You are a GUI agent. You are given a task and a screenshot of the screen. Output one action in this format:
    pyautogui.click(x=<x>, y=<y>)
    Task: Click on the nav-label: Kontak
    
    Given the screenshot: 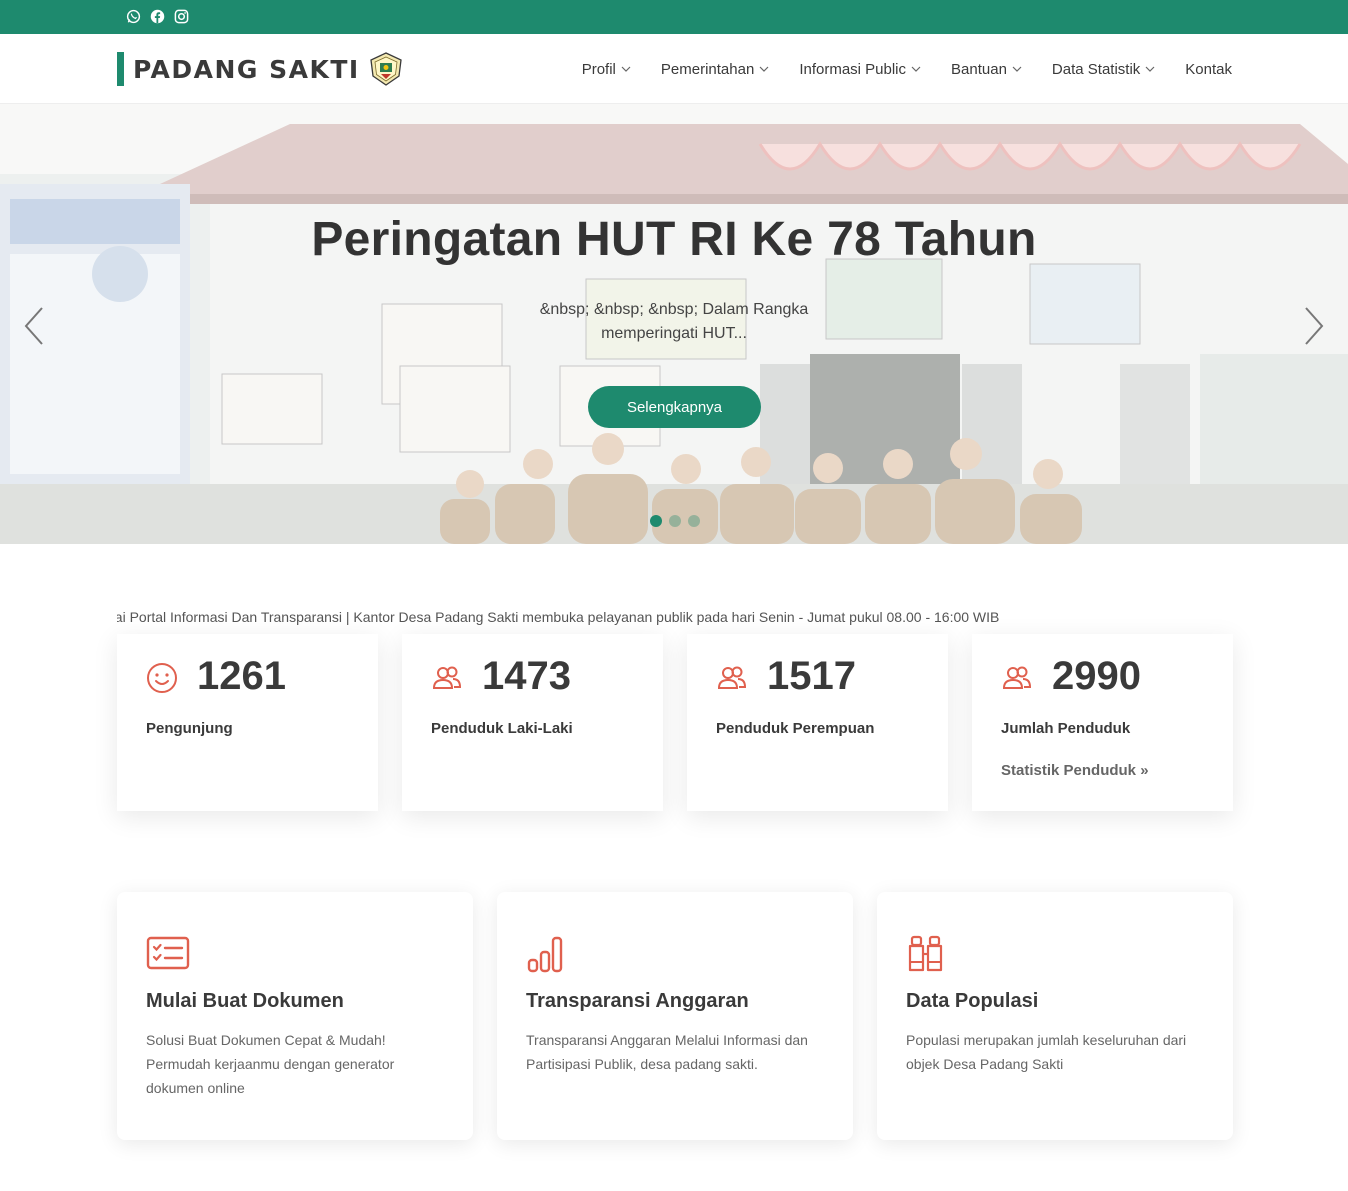 What is the action you would take?
    pyautogui.click(x=1208, y=69)
    